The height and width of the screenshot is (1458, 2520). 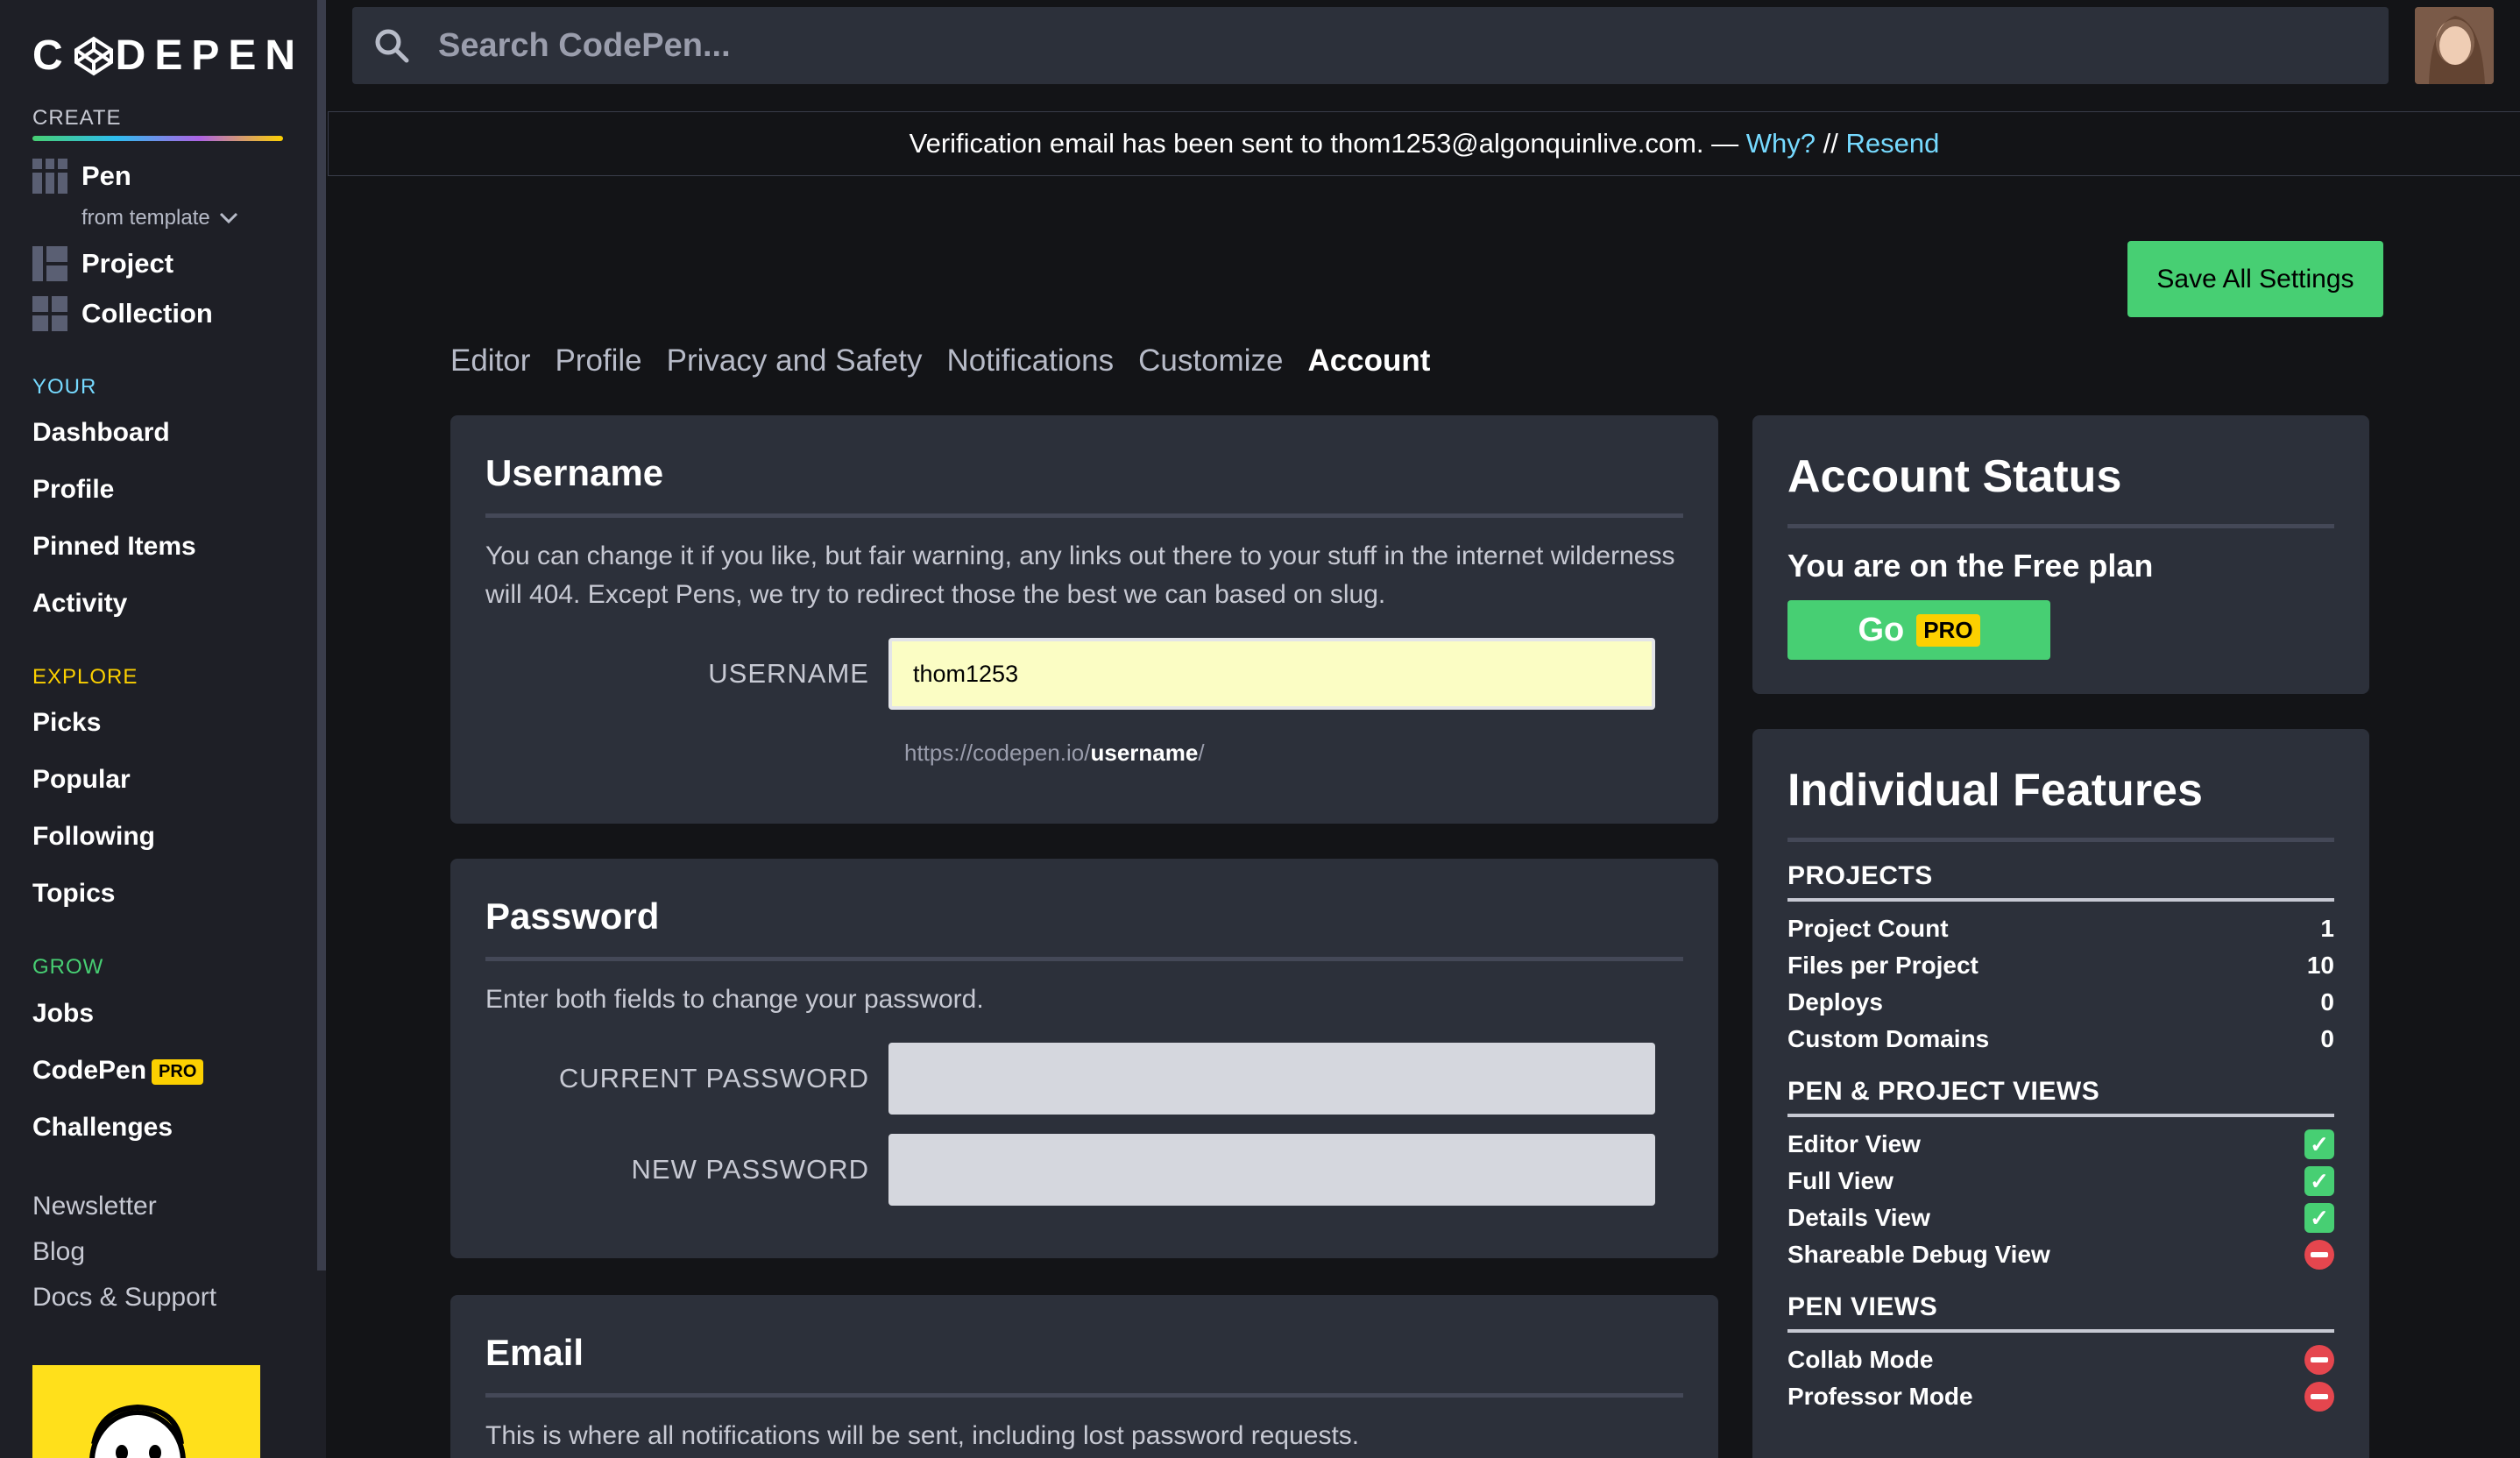 I want to click on nav-challenges: Challenges, so click(x=102, y=1128).